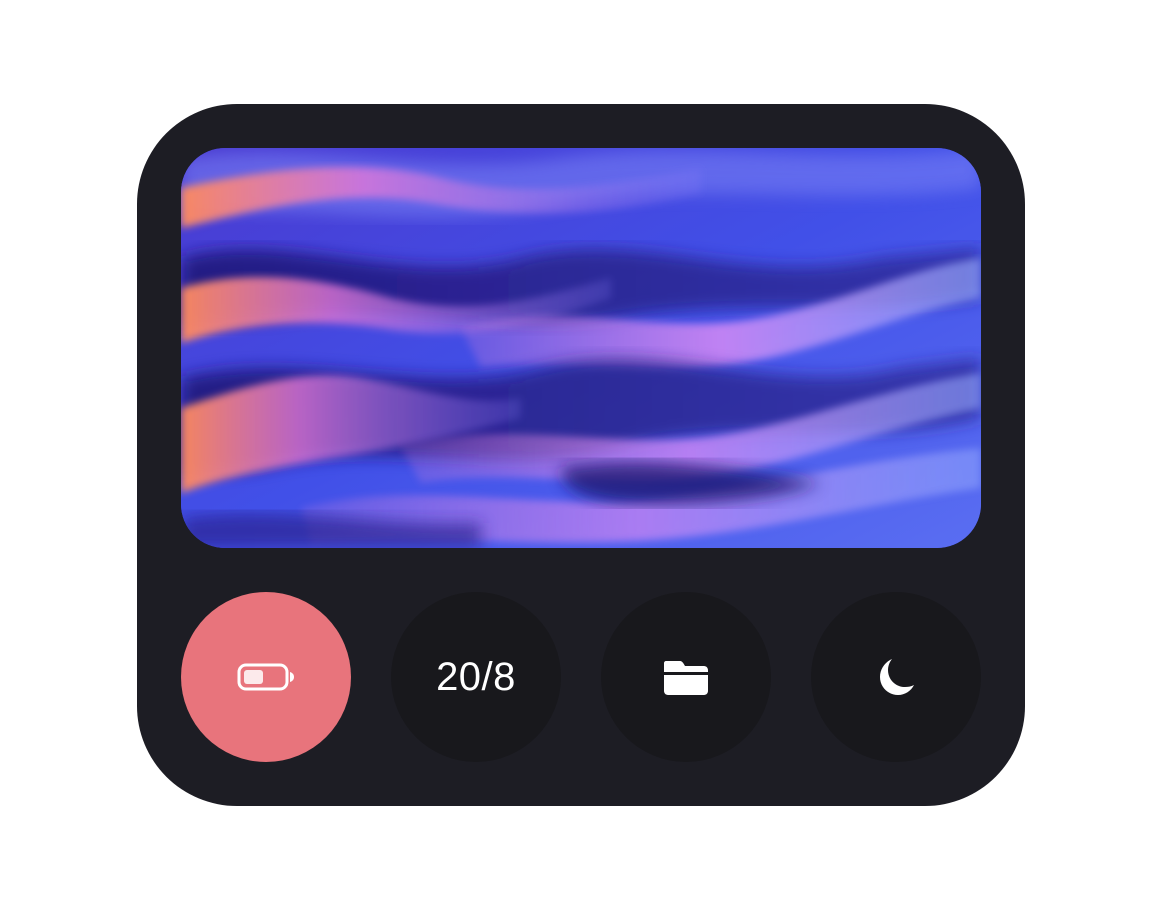 Image resolution: width=1162 pixels, height=910 pixels. I want to click on date-button: 20/8, so click(476, 677).